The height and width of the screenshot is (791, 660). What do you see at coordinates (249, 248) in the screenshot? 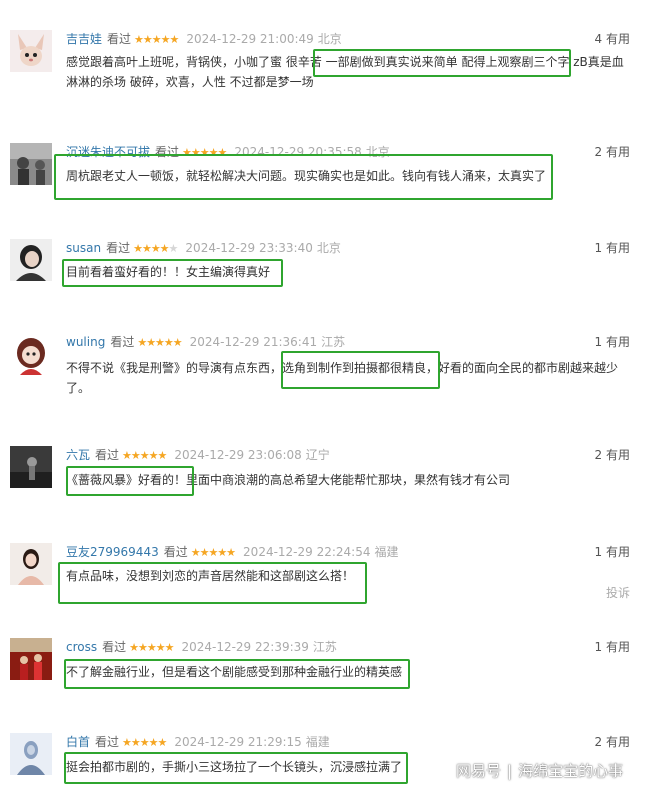
I see `comment-time: 2024-12-29 23:33:40` at bounding box center [249, 248].